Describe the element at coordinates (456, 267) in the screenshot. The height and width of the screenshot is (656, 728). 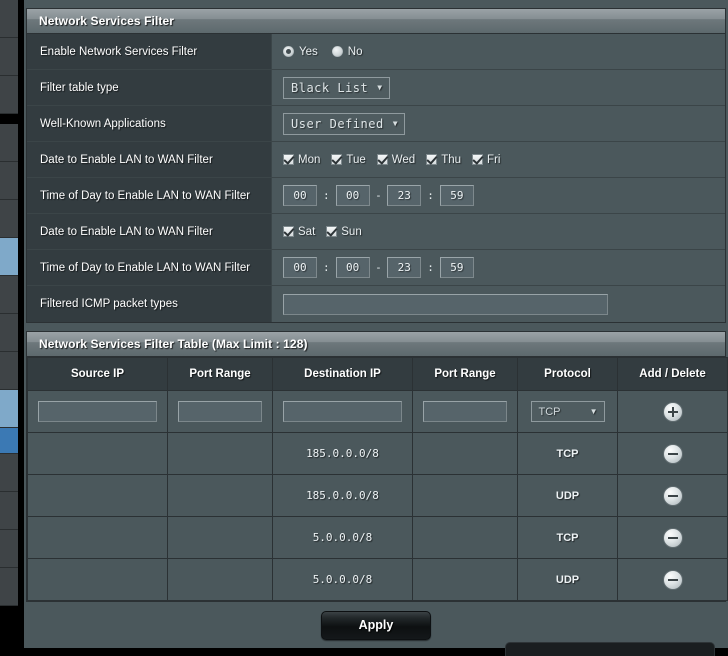
I see `weekend-end-minute-input: 59` at that location.